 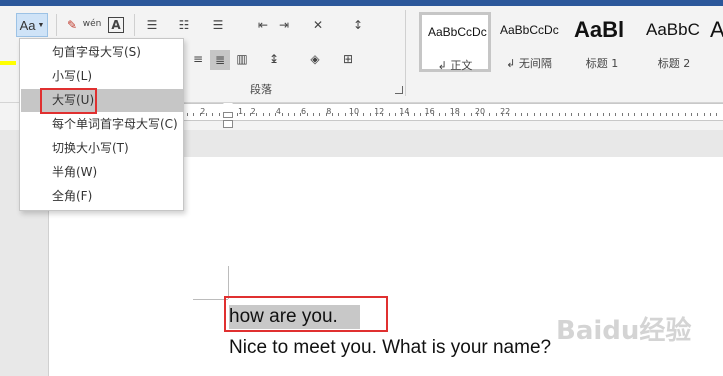 I want to click on multilevel-list-icon: ☰, so click(x=218, y=25).